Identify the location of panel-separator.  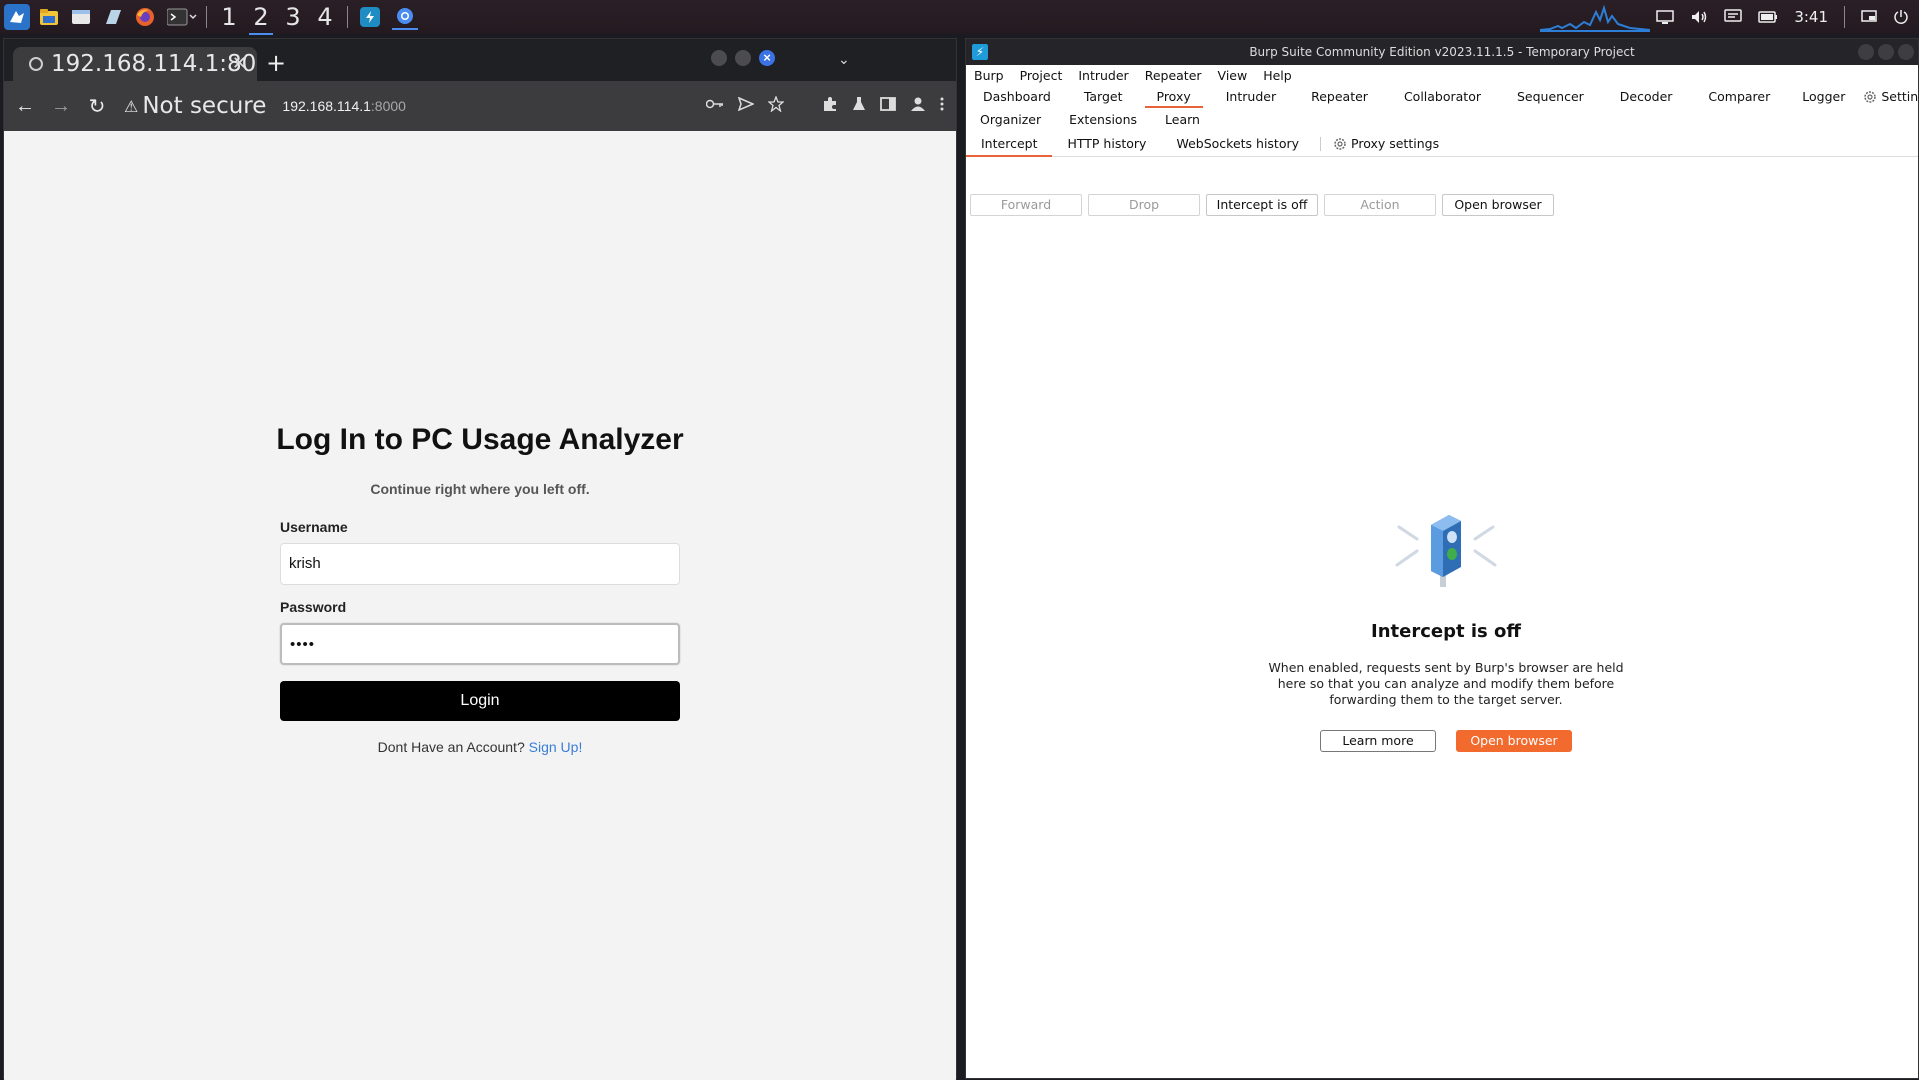
(347, 17).